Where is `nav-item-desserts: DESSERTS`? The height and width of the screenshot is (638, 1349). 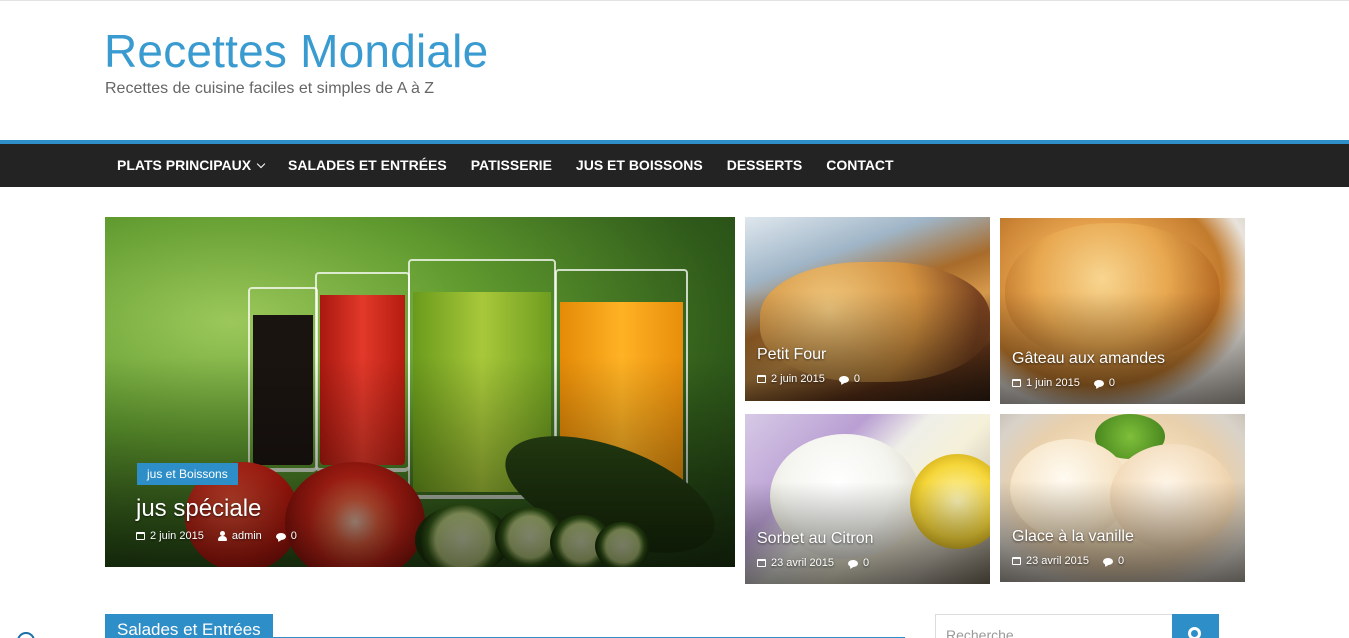 nav-item-desserts: DESSERTS is located at coordinates (764, 165).